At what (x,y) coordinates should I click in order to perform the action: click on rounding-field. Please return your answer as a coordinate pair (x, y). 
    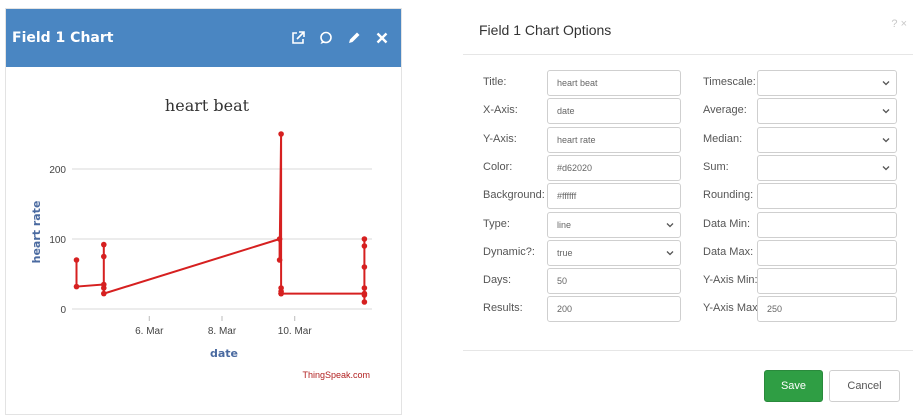
    Looking at the image, I should click on (827, 196).